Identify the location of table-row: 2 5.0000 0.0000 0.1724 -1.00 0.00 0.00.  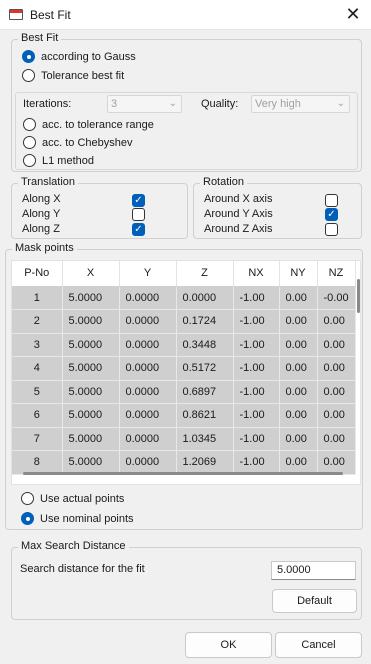
(184, 321).